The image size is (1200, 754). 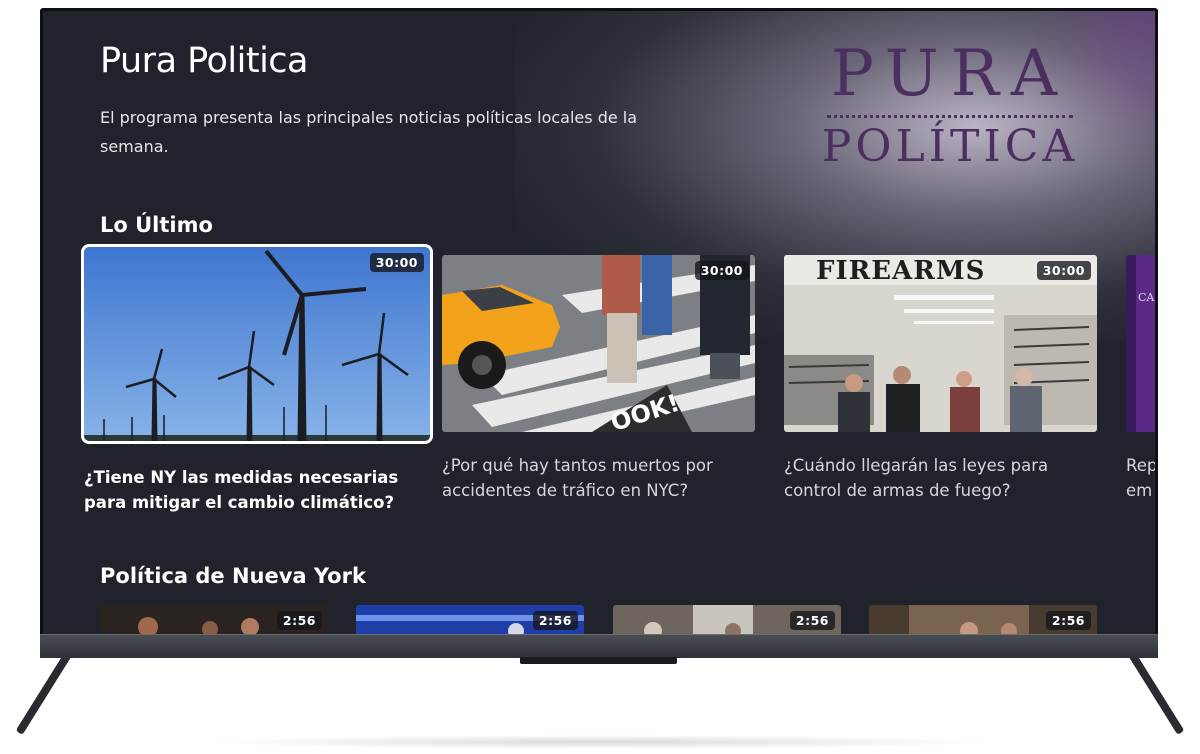 What do you see at coordinates (950, 146) in the screenshot?
I see `logo-line-2: POLÍTICA` at bounding box center [950, 146].